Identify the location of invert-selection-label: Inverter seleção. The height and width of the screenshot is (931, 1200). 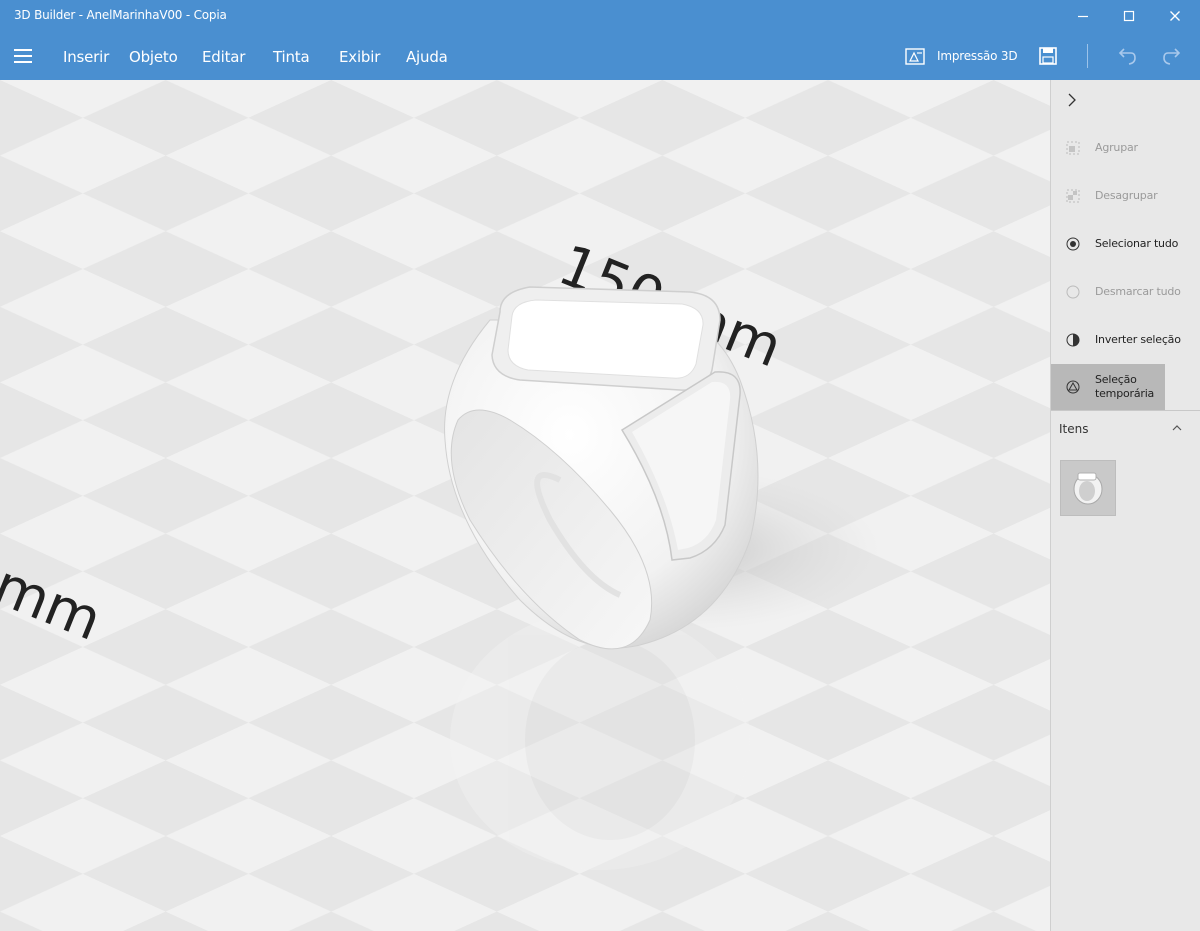
(1138, 339).